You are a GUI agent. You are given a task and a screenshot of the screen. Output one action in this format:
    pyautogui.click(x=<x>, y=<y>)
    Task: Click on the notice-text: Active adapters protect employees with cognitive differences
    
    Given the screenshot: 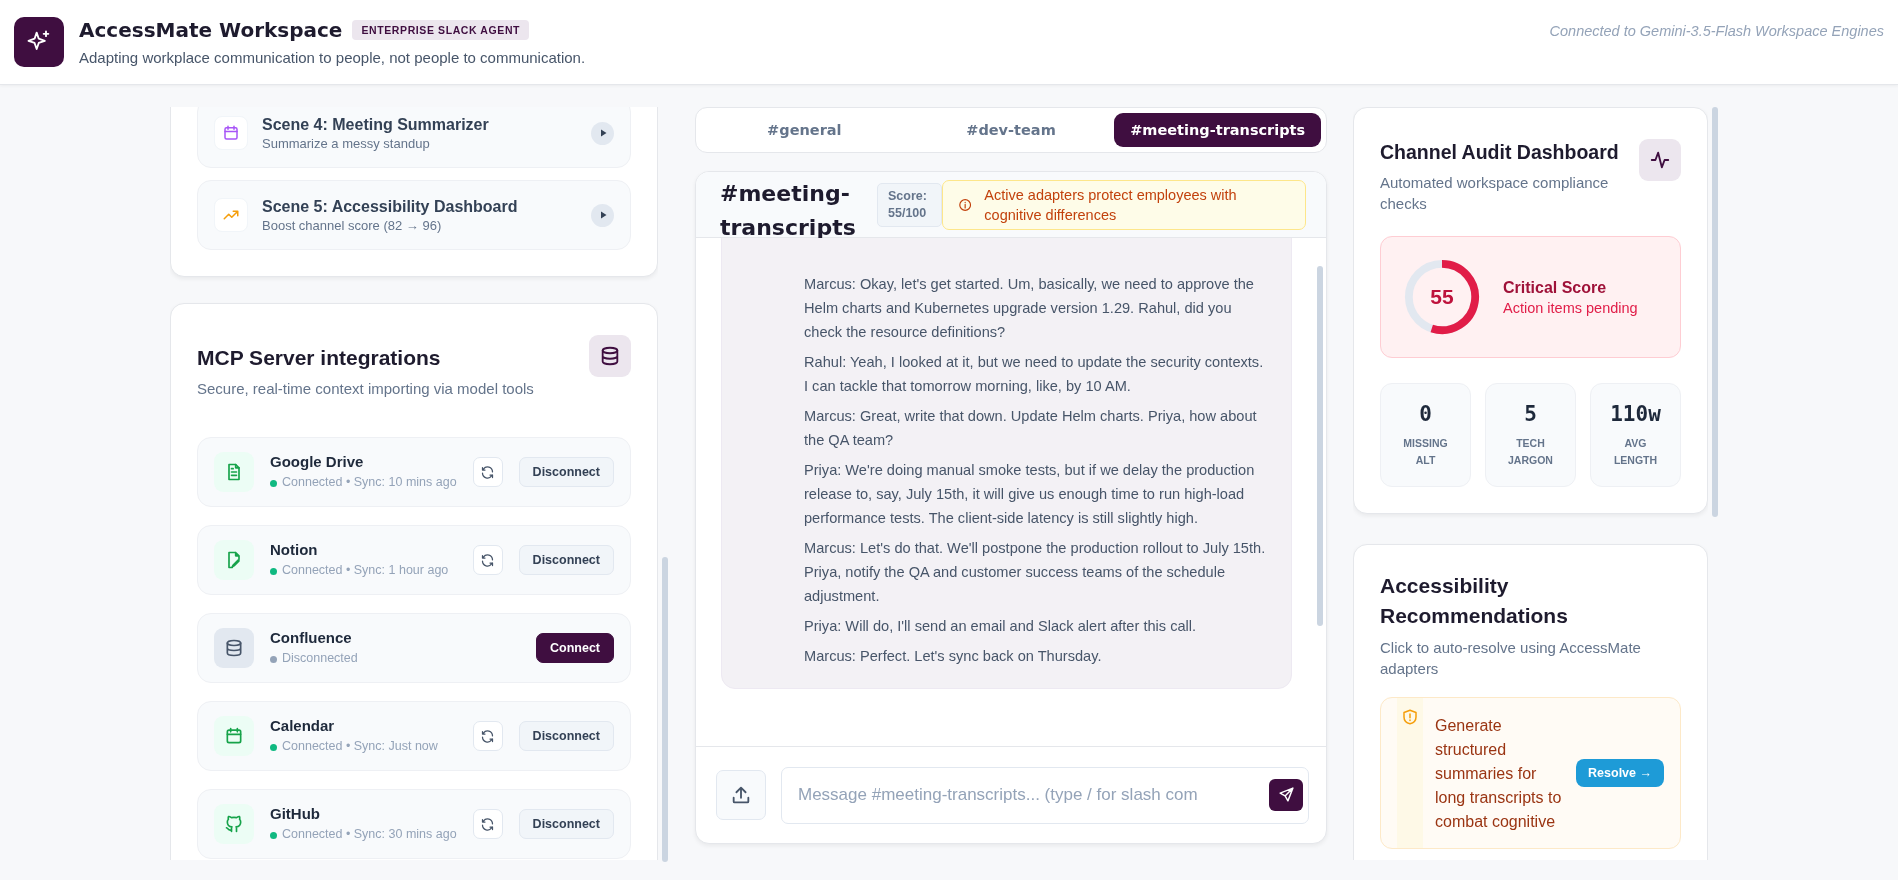 What is the action you would take?
    pyautogui.click(x=1111, y=205)
    